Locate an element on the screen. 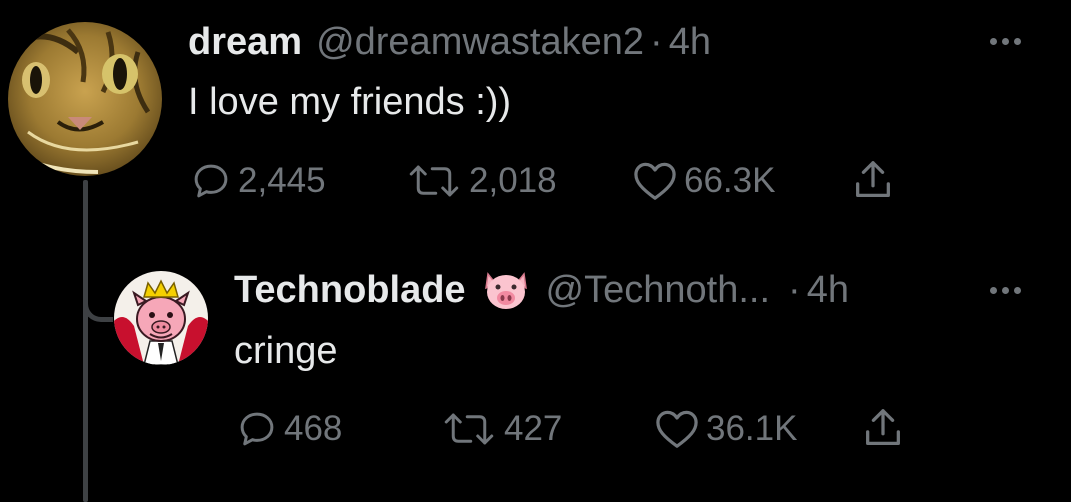 The width and height of the screenshot is (1071, 502). pig-face-emoji-icon is located at coordinates (506, 290).